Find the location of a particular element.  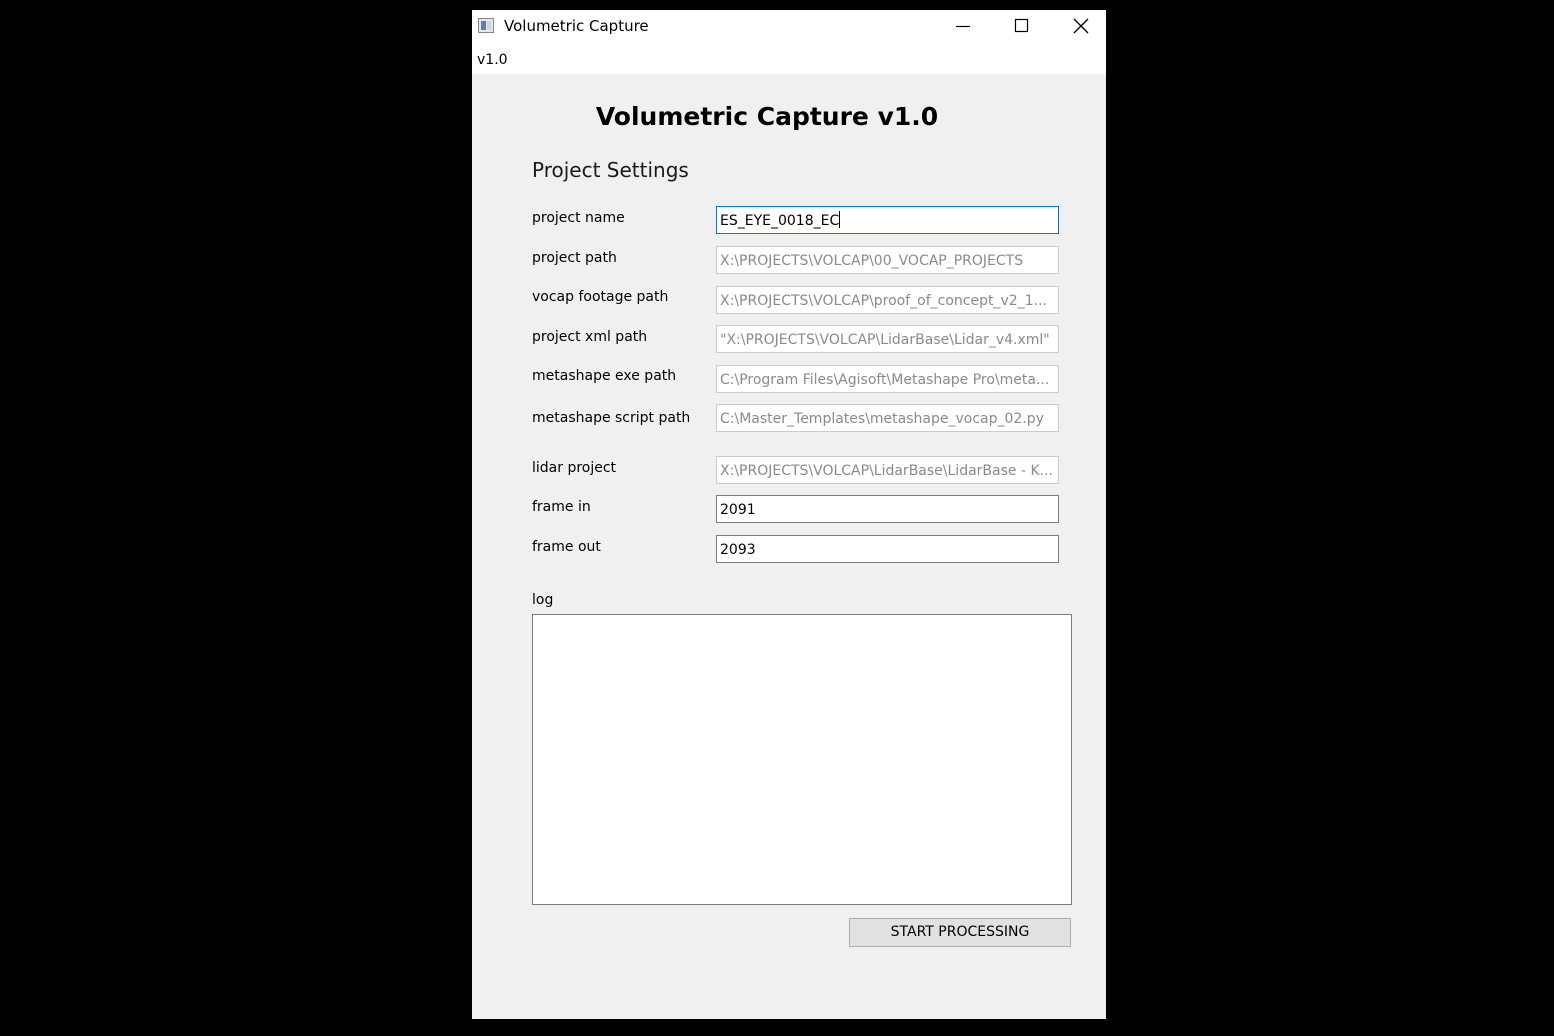

label-vocap-footage-path: vocap footage path is located at coordinates (600, 297).